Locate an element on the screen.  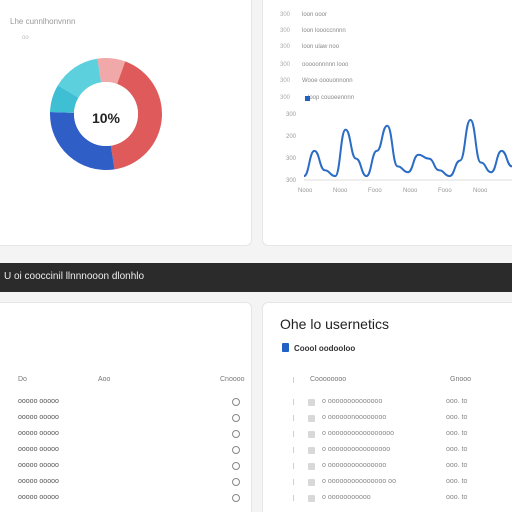
row-label: o oooooooooooooo is located at coordinates (352, 401).